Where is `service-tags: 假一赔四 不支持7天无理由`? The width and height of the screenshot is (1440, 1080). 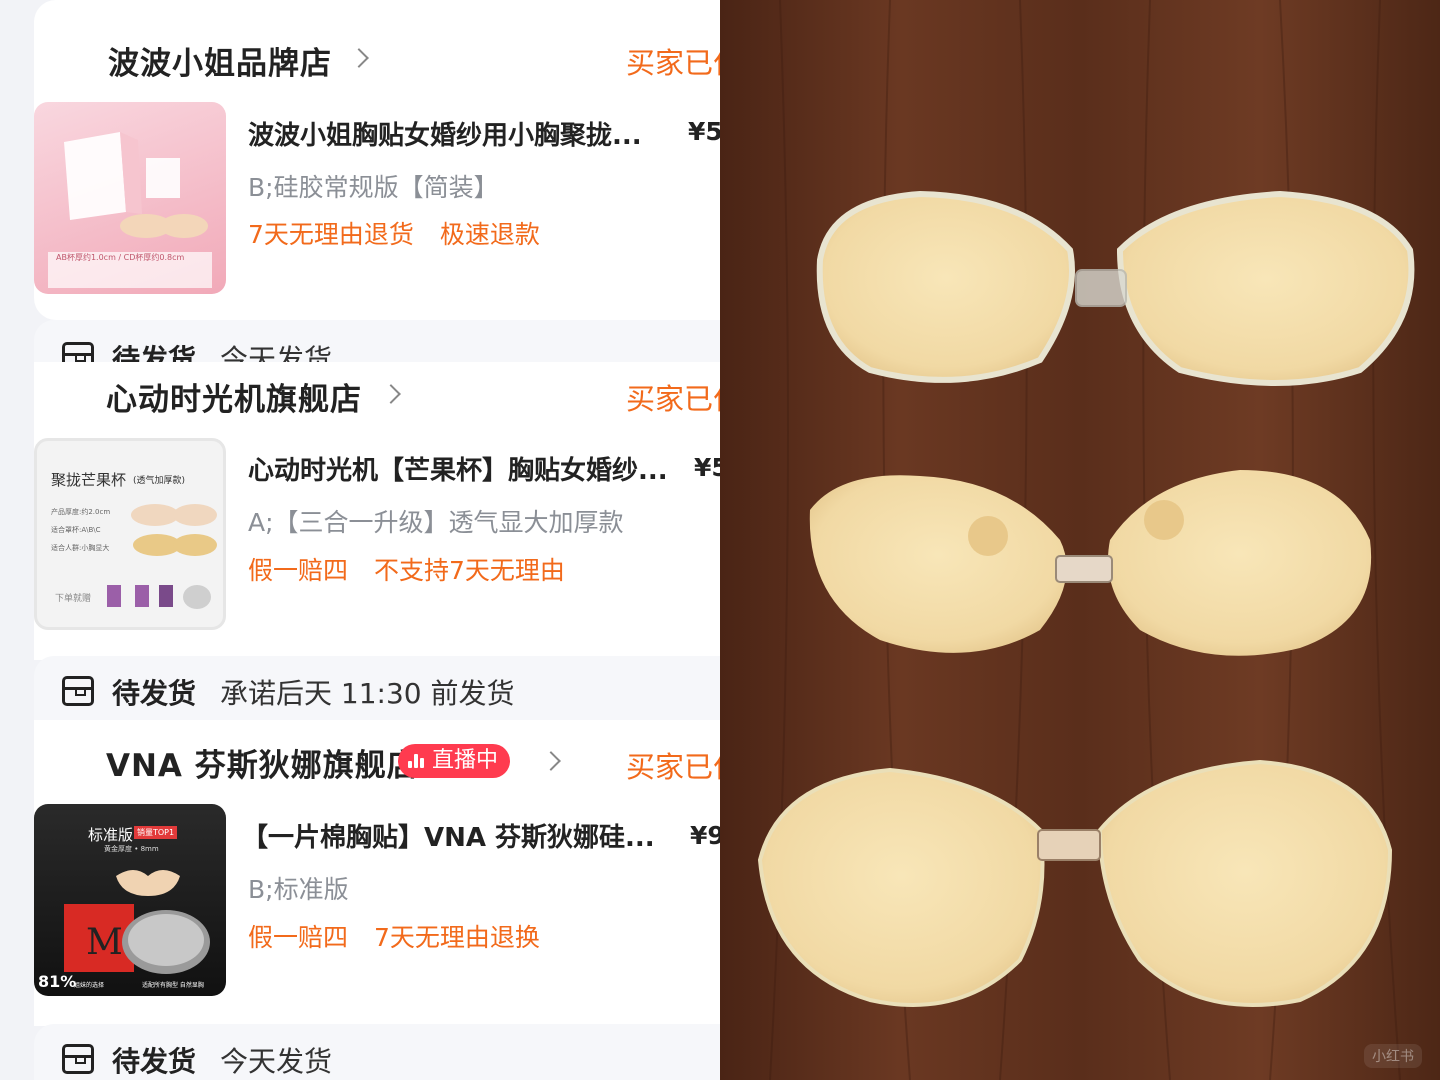 service-tags: 假一赔四 不支持7天无理由 is located at coordinates (415, 569).